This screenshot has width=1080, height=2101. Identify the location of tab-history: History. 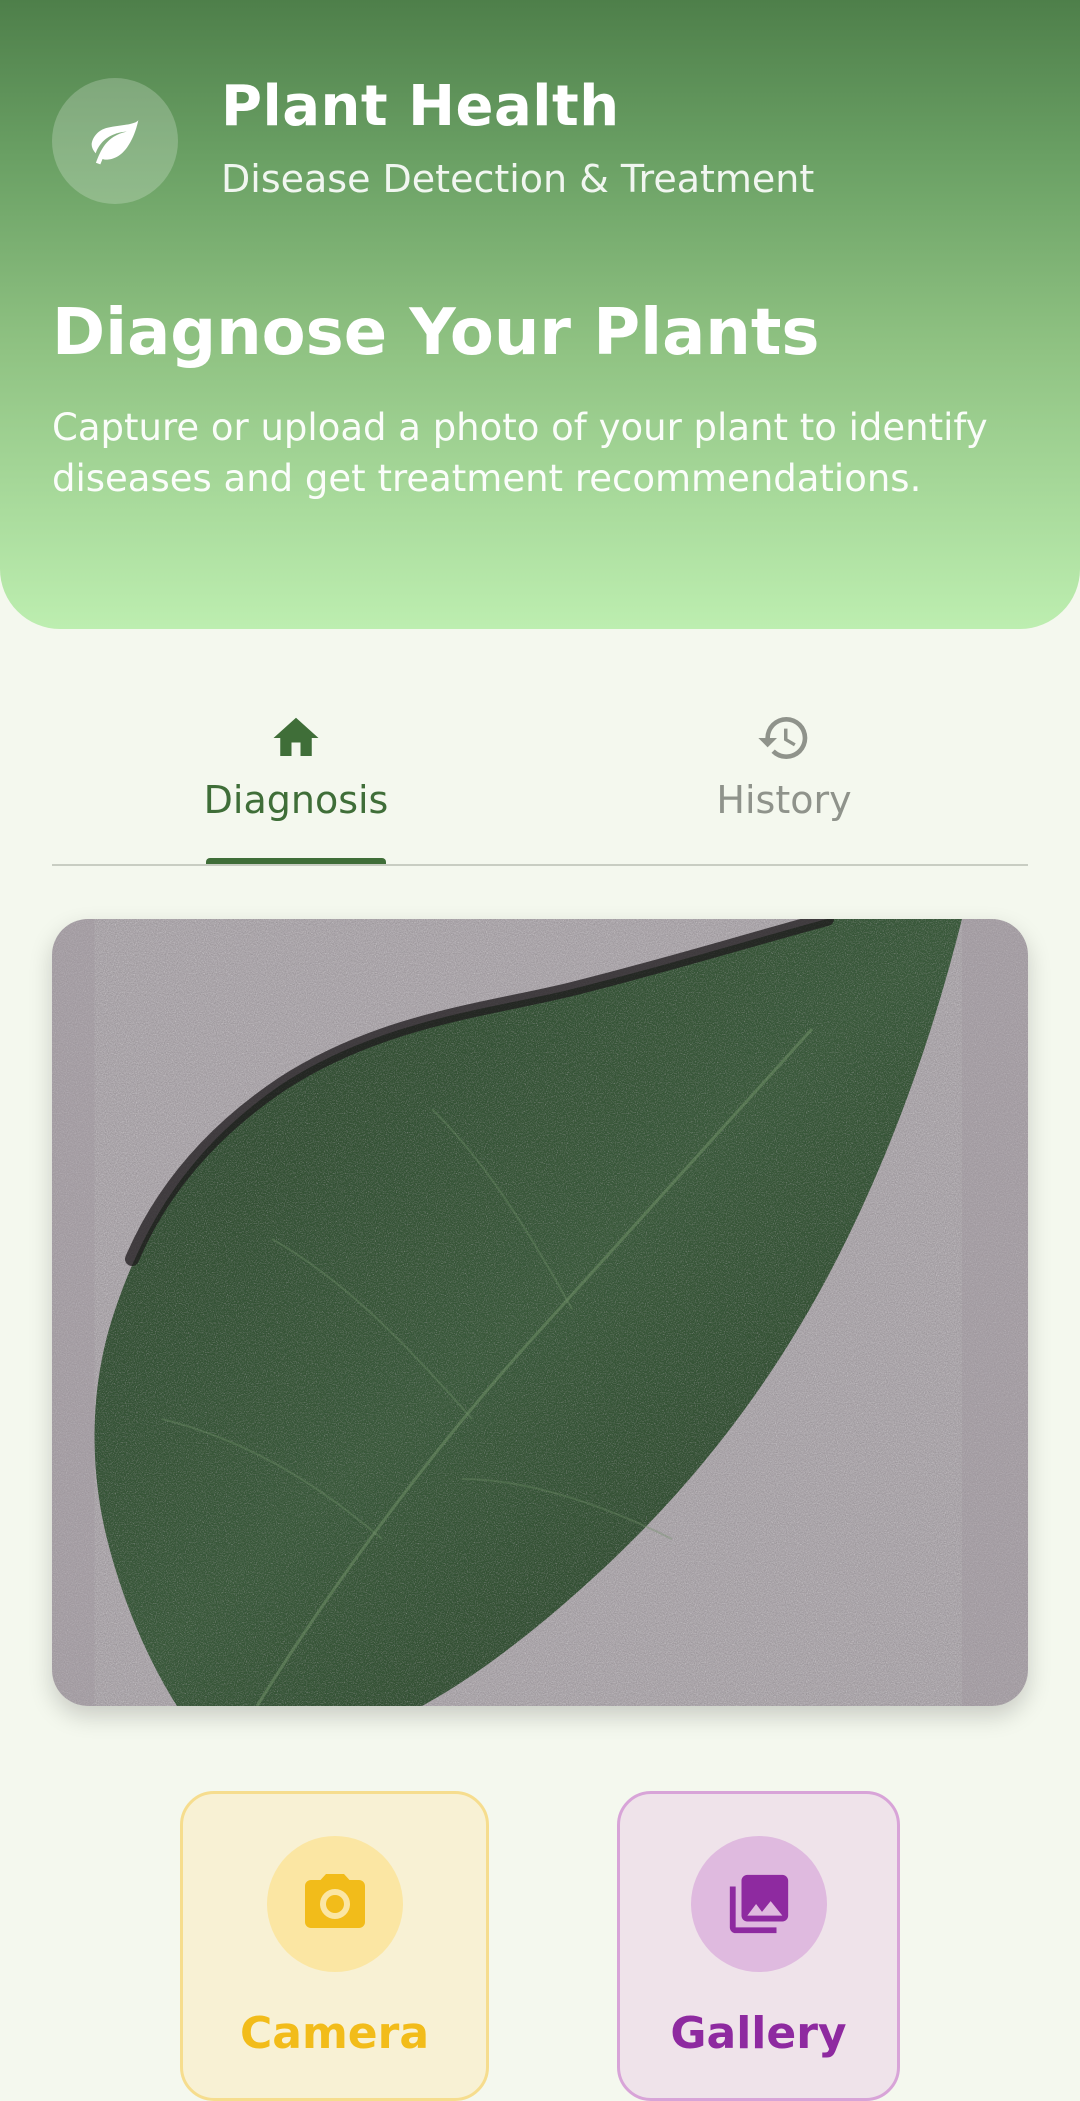
(784, 782).